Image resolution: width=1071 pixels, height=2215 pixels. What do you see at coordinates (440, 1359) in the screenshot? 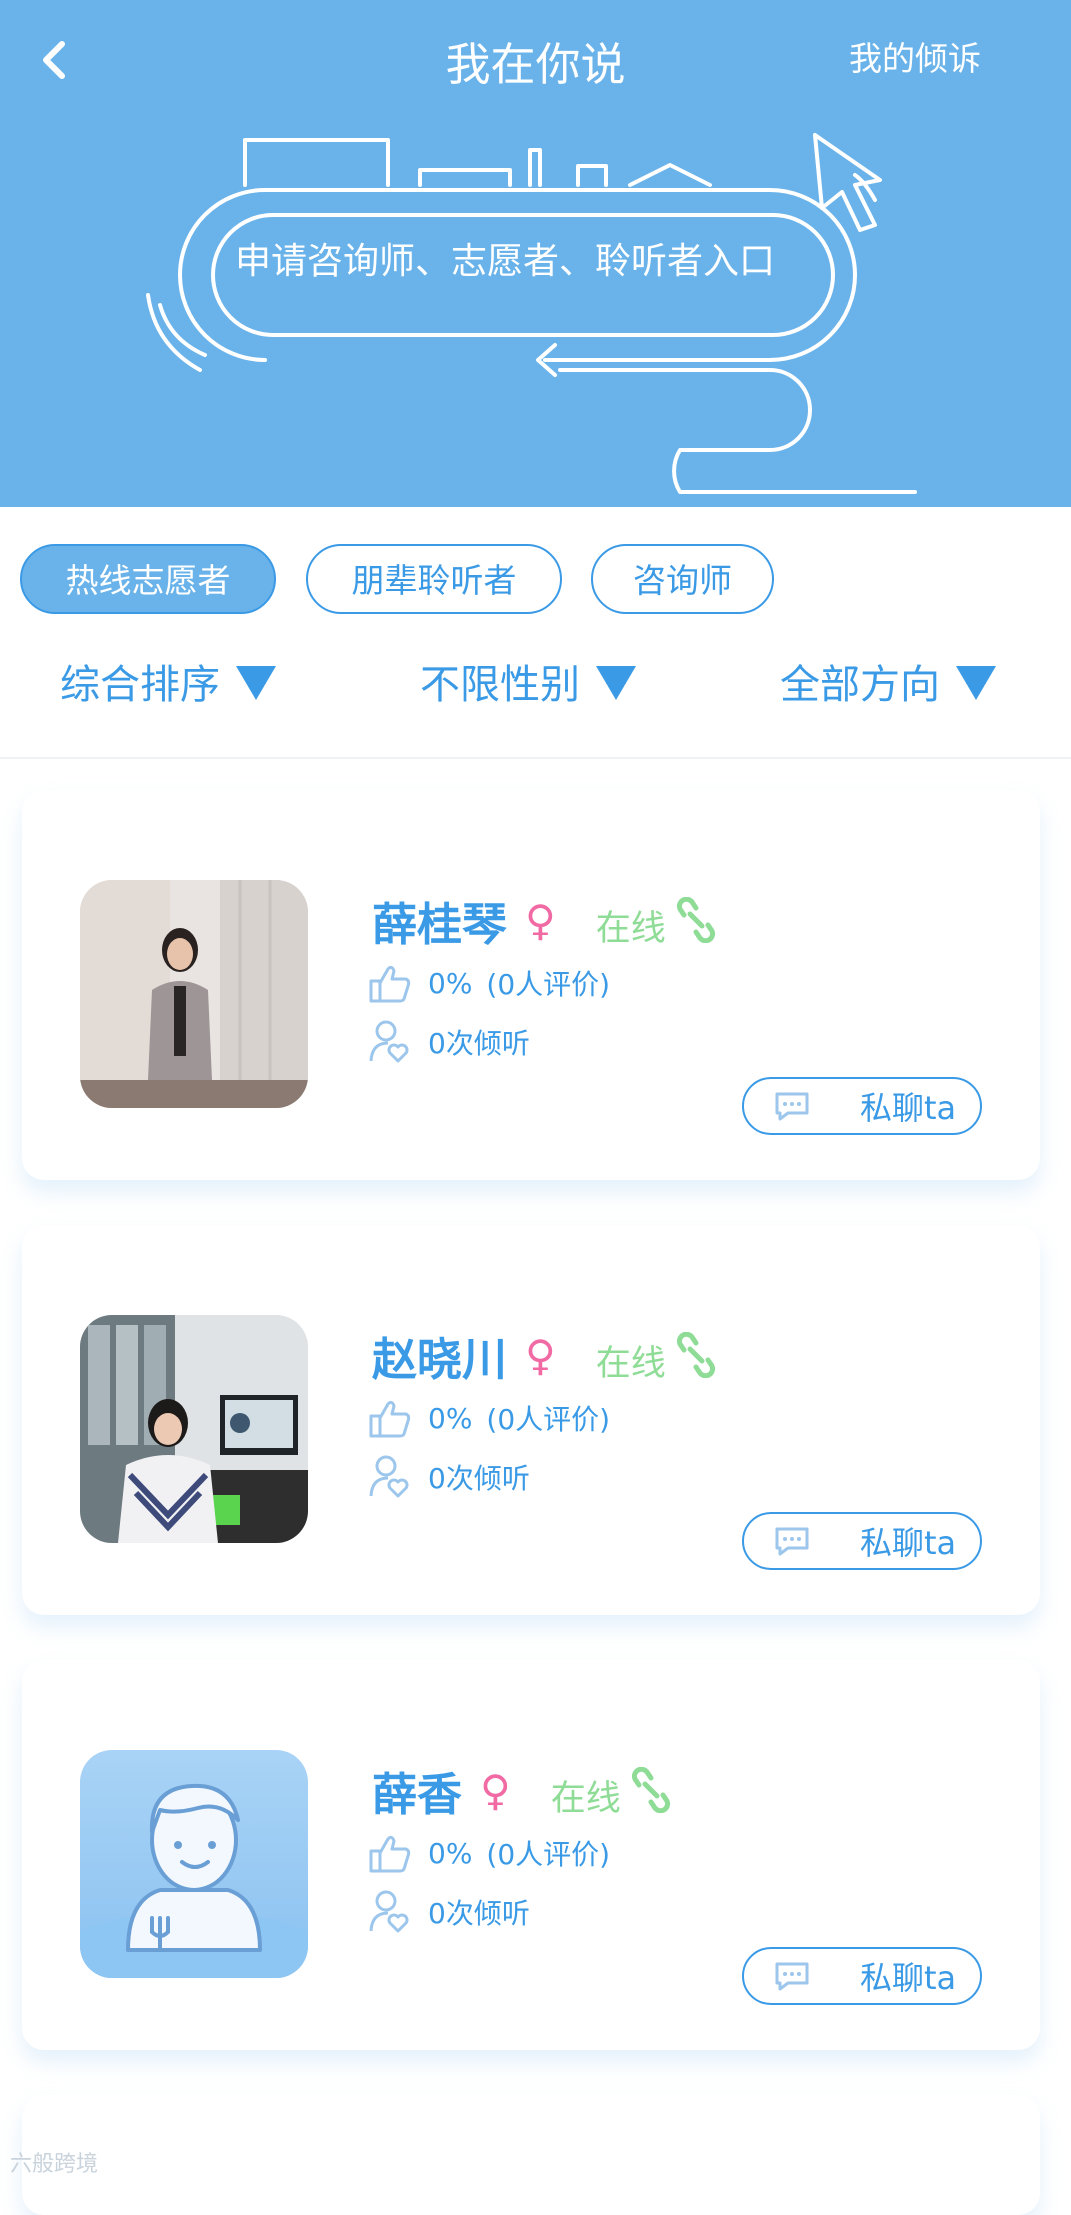
I see `counselor-name: 赵晓川` at bounding box center [440, 1359].